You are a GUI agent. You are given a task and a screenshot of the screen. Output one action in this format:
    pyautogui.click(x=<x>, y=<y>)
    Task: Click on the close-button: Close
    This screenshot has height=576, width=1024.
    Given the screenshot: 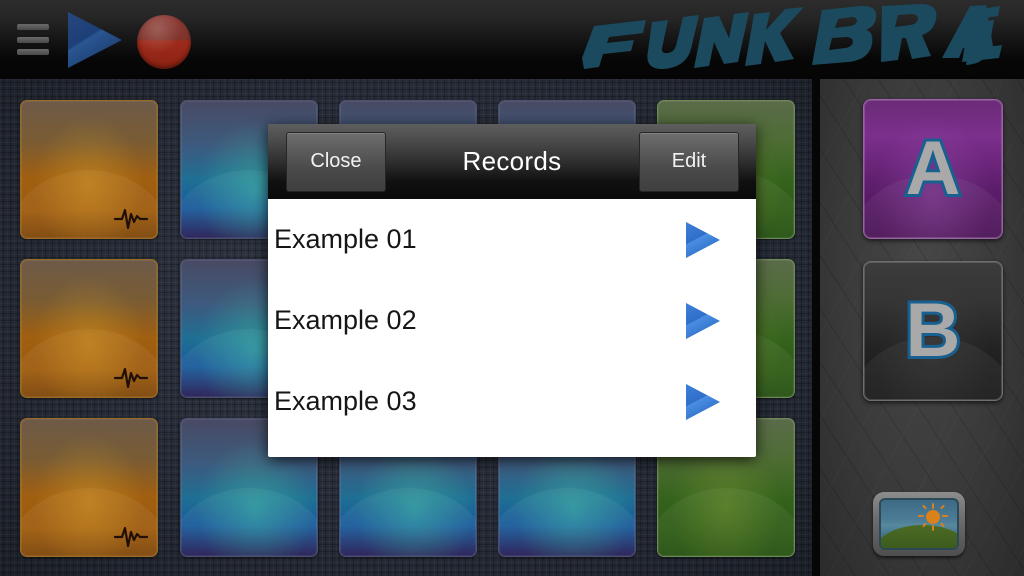 What is the action you would take?
    pyautogui.click(x=336, y=161)
    